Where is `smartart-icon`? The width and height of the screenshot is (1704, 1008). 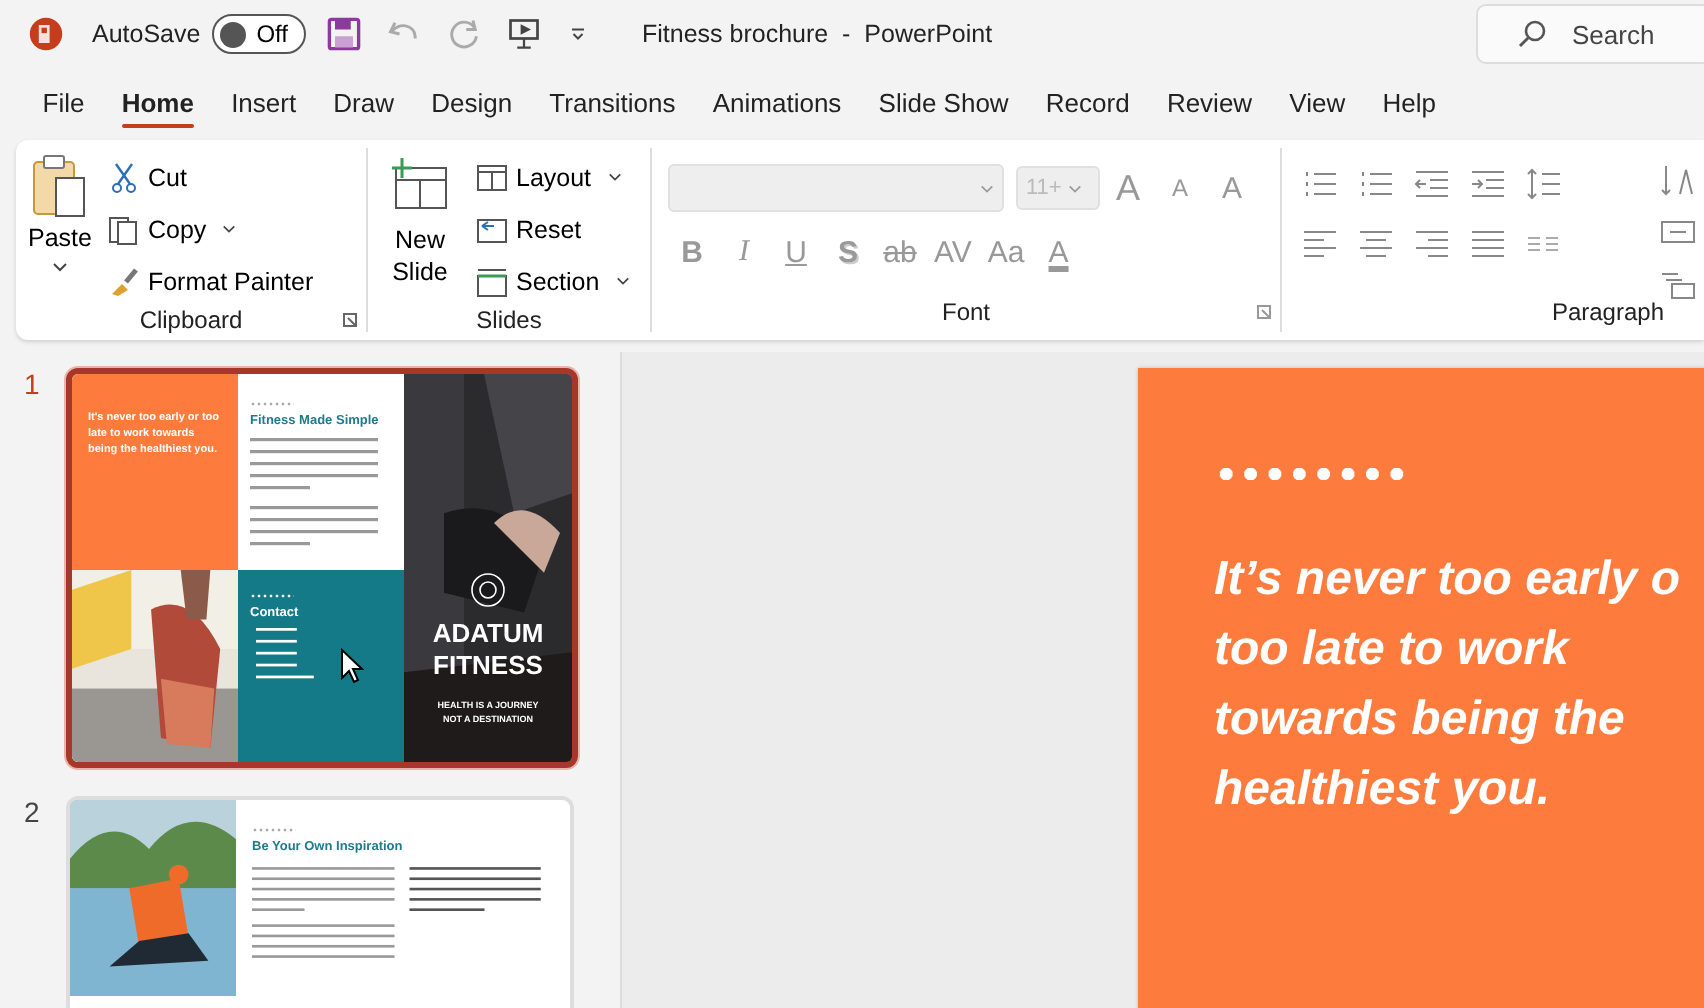
smartart-icon is located at coordinates (1678, 284).